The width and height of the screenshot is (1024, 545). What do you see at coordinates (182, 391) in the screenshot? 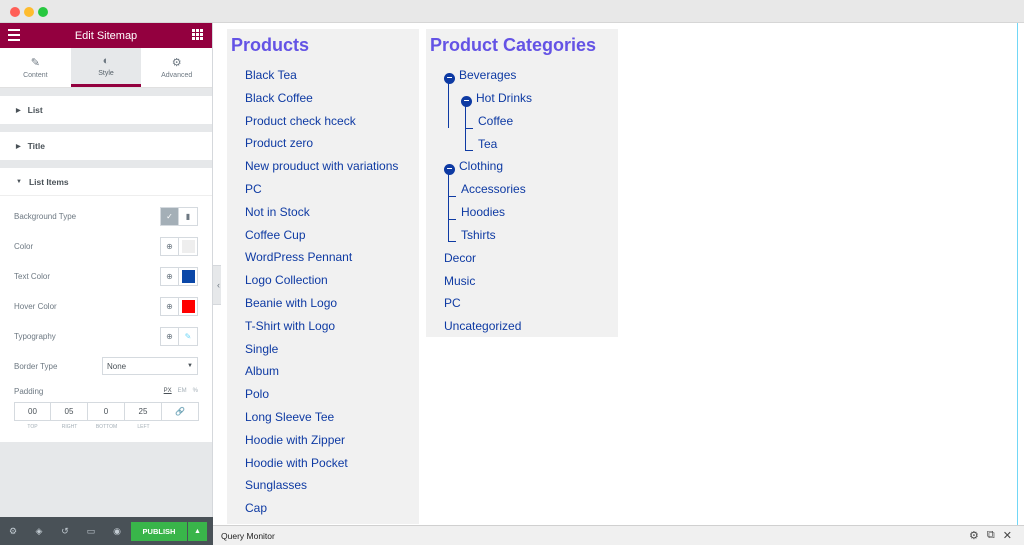
I see `unit-em: EM` at bounding box center [182, 391].